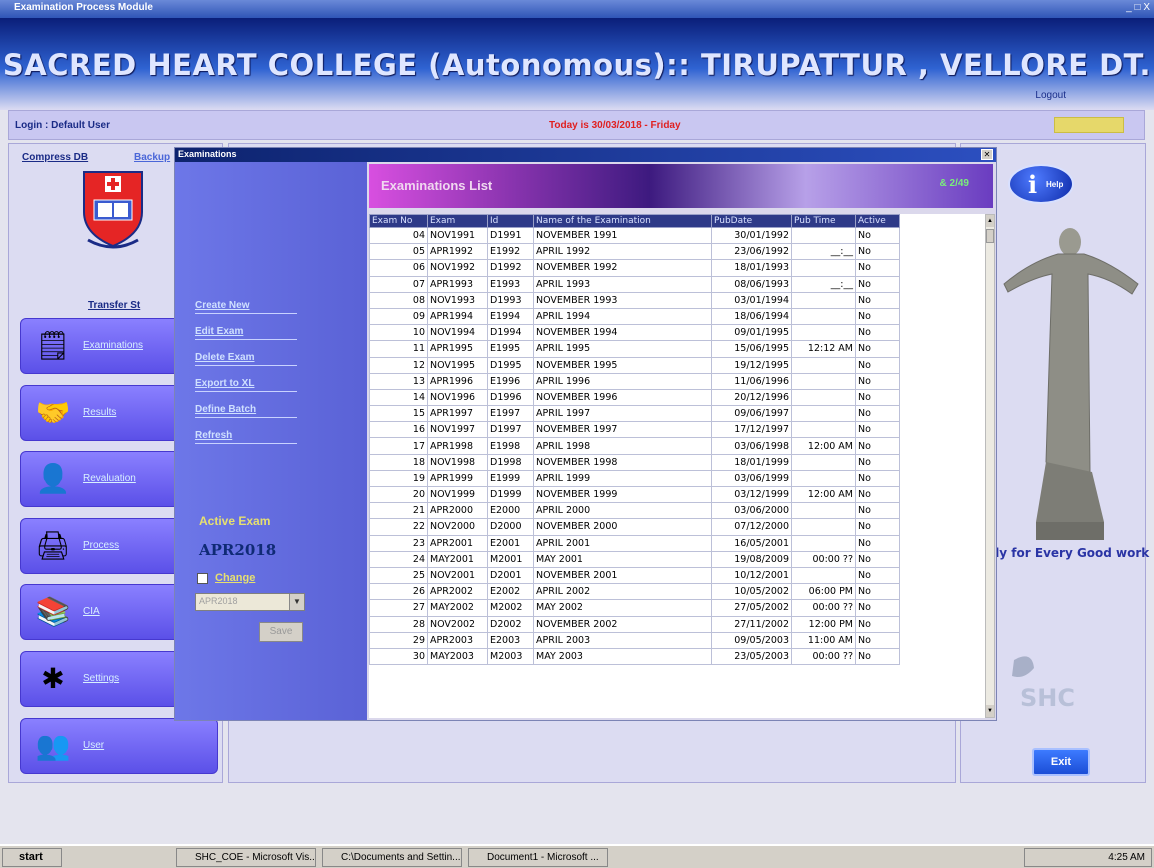 Image resolution: width=1154 pixels, height=868 pixels. I want to click on exit-button: Exit, so click(1061, 762).